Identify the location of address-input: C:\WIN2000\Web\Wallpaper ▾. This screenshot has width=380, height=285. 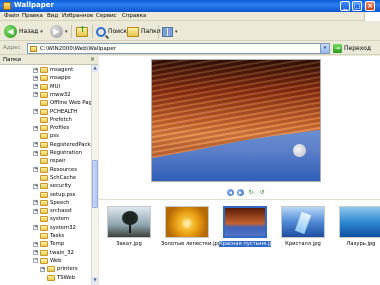
(178, 48).